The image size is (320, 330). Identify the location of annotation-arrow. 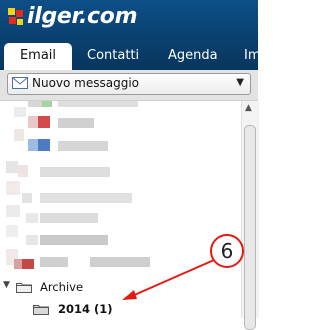
(168, 279).